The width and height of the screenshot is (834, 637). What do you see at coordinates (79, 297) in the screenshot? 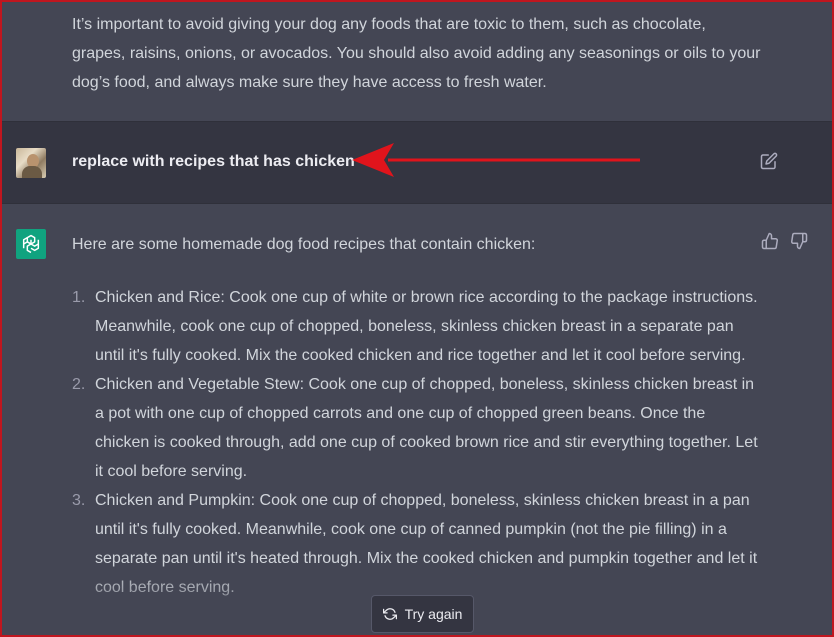
I see `list-item-number: 1.` at bounding box center [79, 297].